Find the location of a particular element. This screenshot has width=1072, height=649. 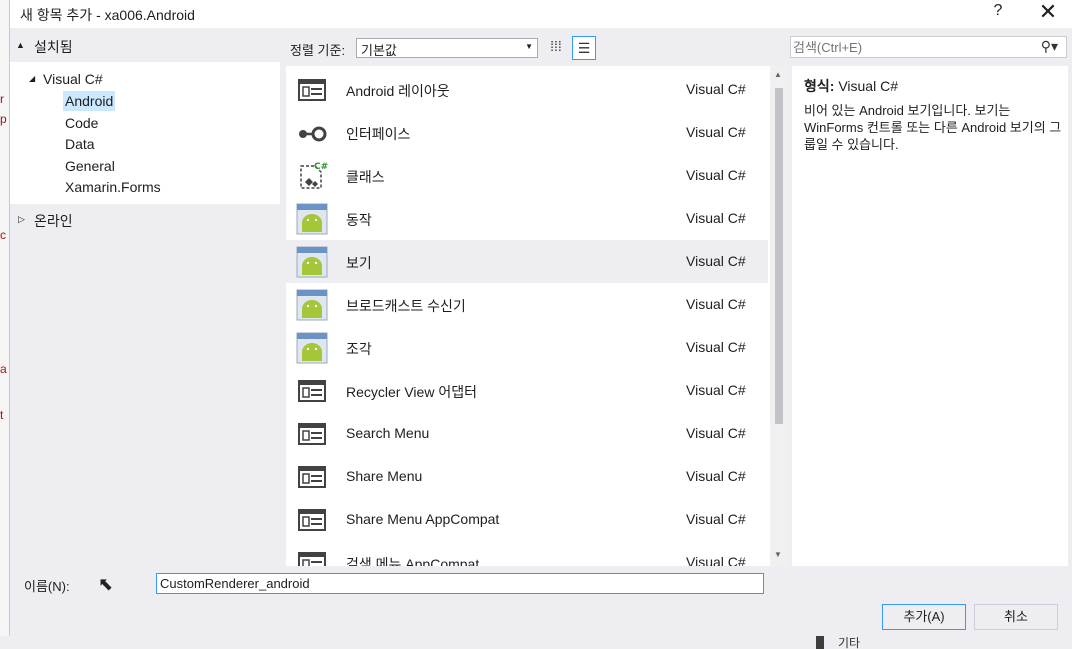

scroll-thumb is located at coordinates (779, 256).